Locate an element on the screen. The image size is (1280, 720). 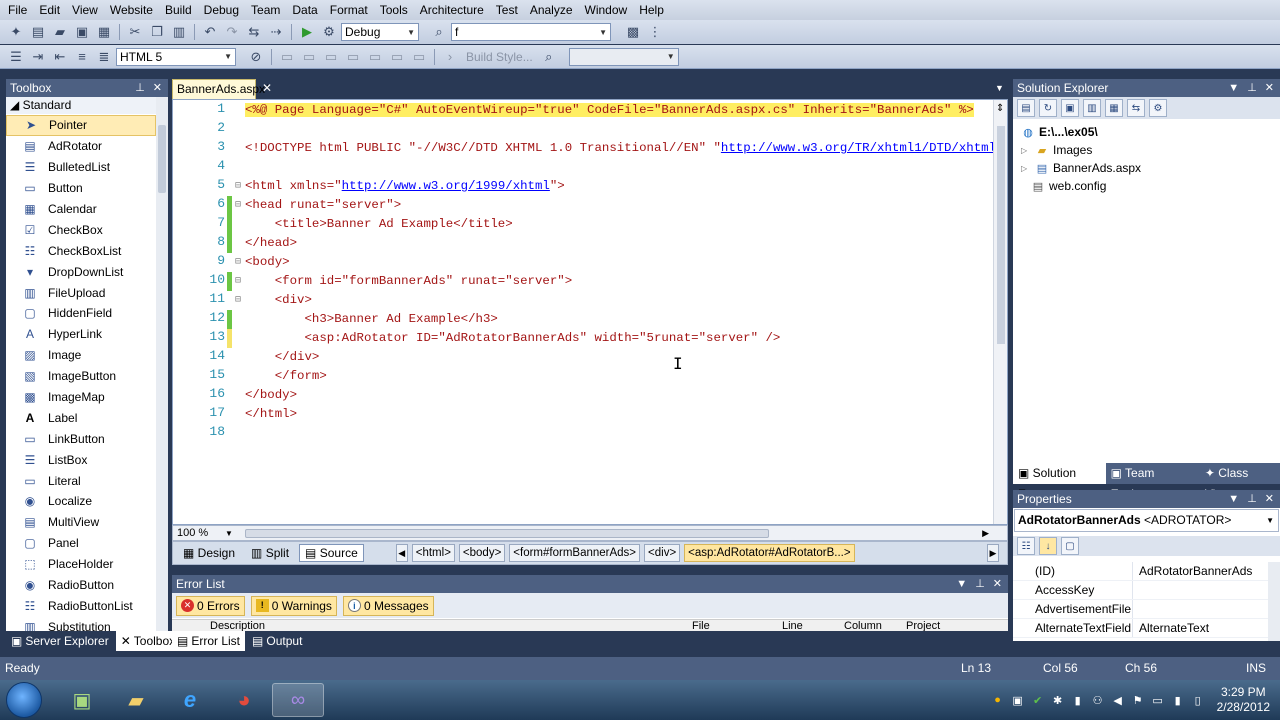
find-in-files-icon: ⌕ is located at coordinates (439, 32).